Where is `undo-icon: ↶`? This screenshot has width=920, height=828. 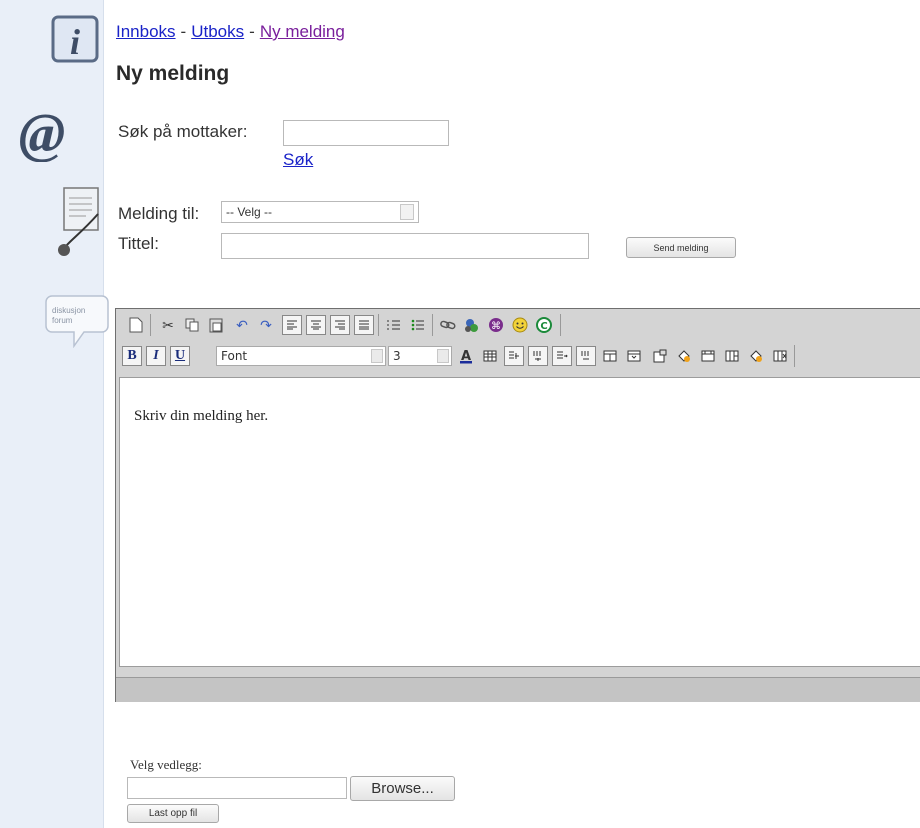 undo-icon: ↶ is located at coordinates (242, 325).